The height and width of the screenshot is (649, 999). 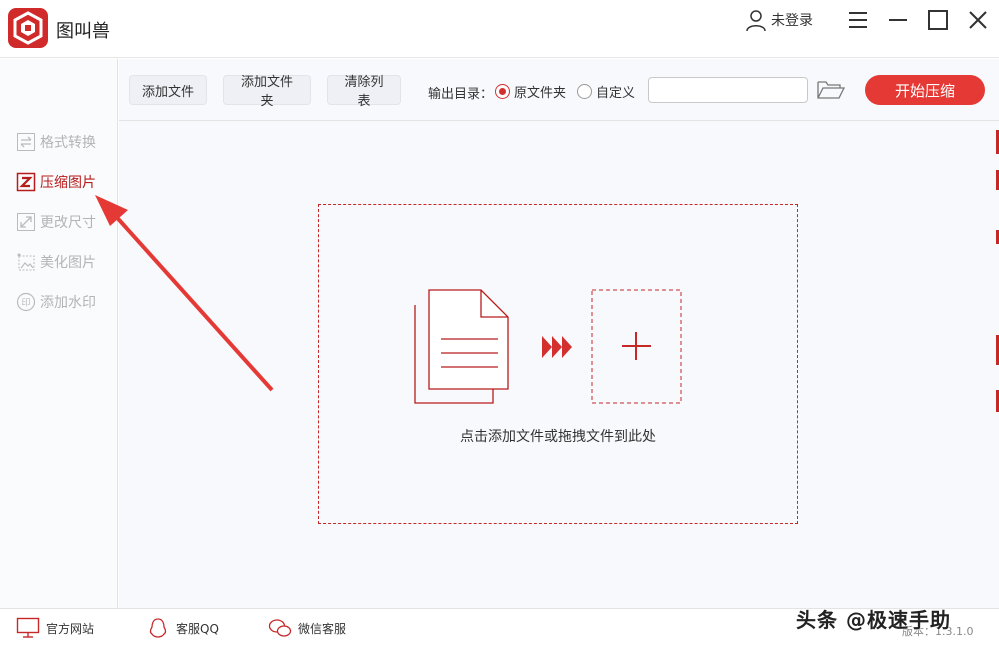 What do you see at coordinates (925, 90) in the screenshot?
I see `start-compress-button: 开始压缩` at bounding box center [925, 90].